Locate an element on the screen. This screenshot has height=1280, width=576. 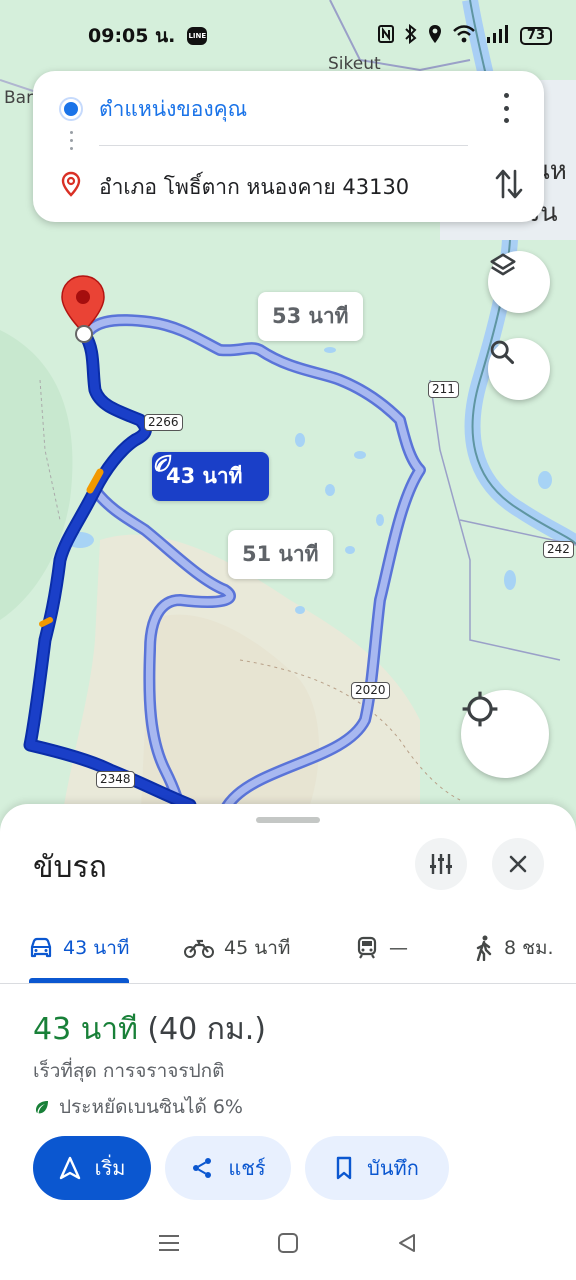
tab-walk-label: 8 ชม. is located at coordinates (529, 948).